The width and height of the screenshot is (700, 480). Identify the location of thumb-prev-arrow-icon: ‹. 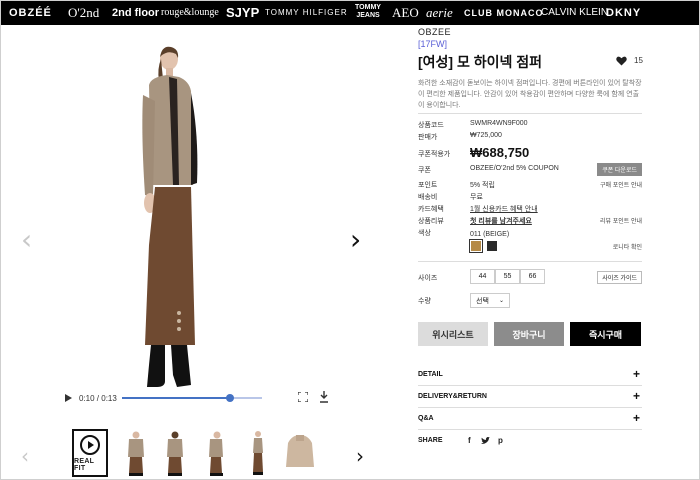
(25, 456).